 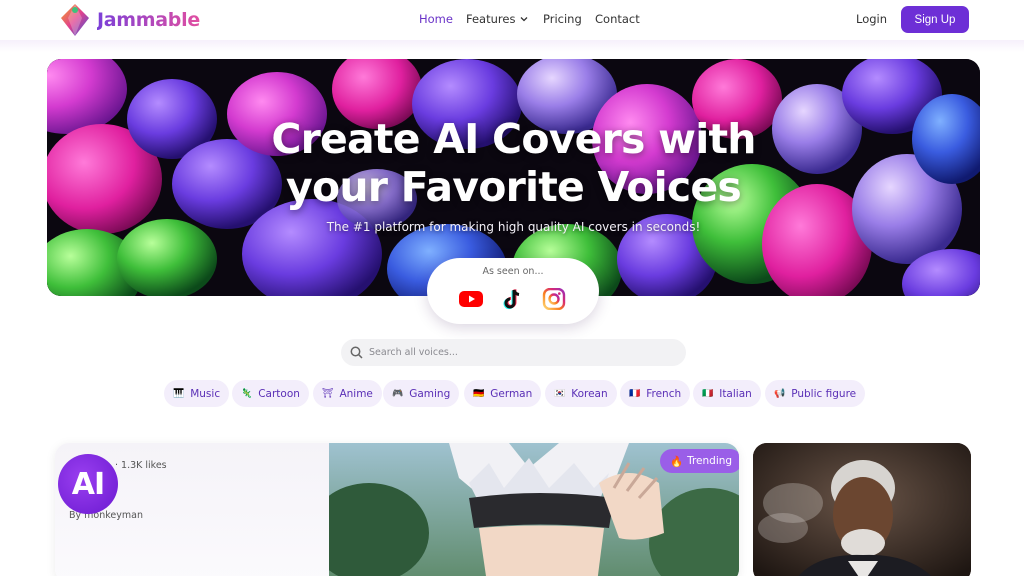 I want to click on france-flag-icon: 🇫🇷, so click(x=635, y=393).